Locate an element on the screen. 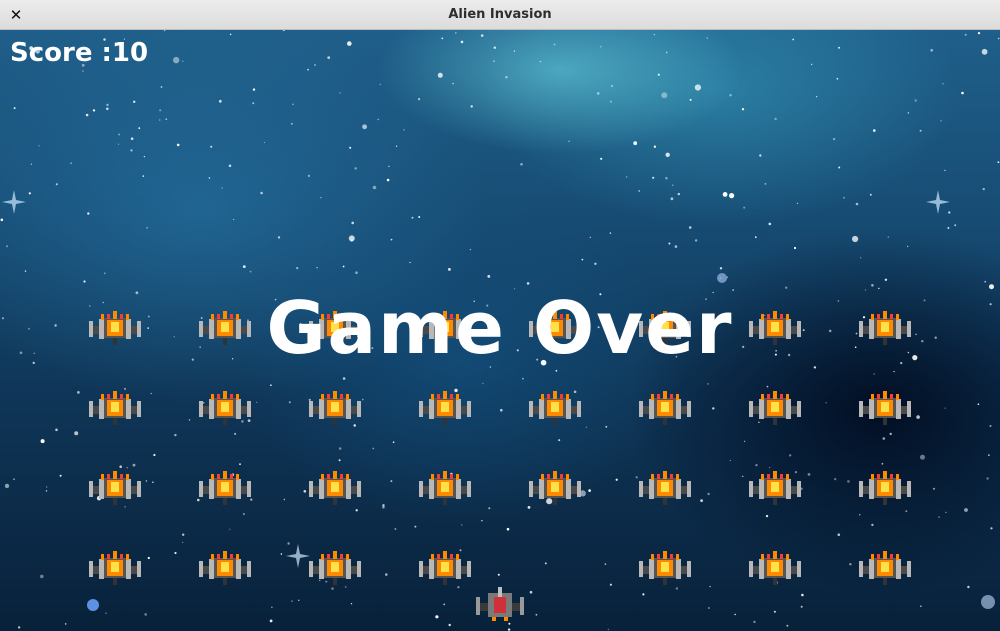 The height and width of the screenshot is (631, 1000). game-over-text: Game Over is located at coordinates (500, 328).